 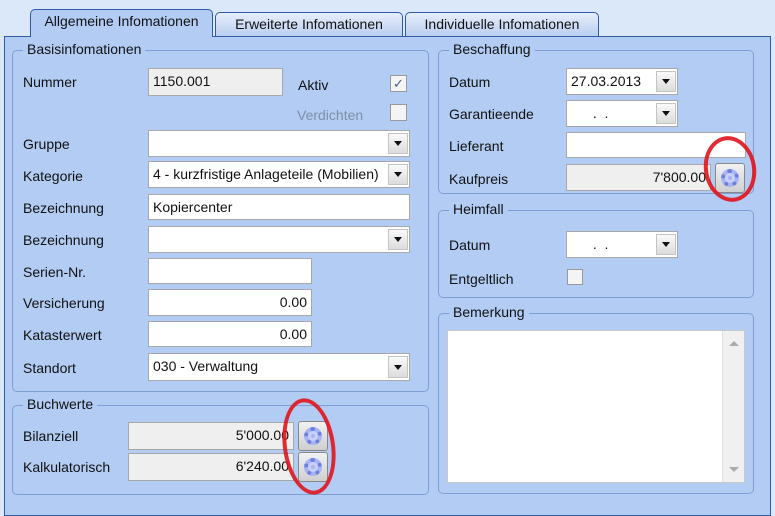 What do you see at coordinates (606, 81) in the screenshot?
I see `beschaffung-datum-value: 27.03.2013` at bounding box center [606, 81].